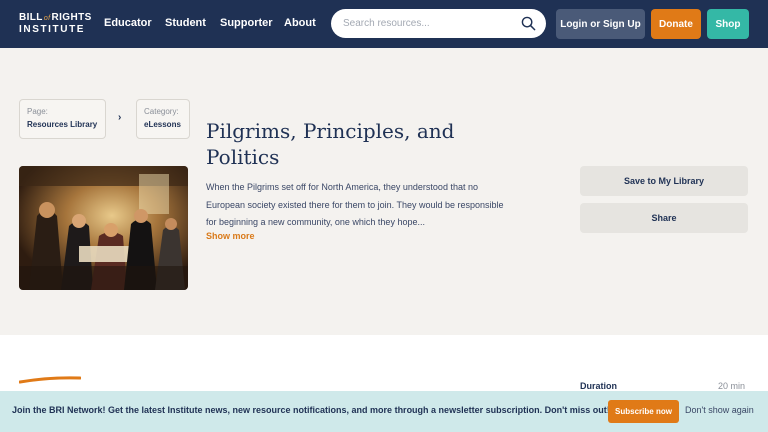  Describe the element at coordinates (428, 23) in the screenshot. I see `search-input` at that location.